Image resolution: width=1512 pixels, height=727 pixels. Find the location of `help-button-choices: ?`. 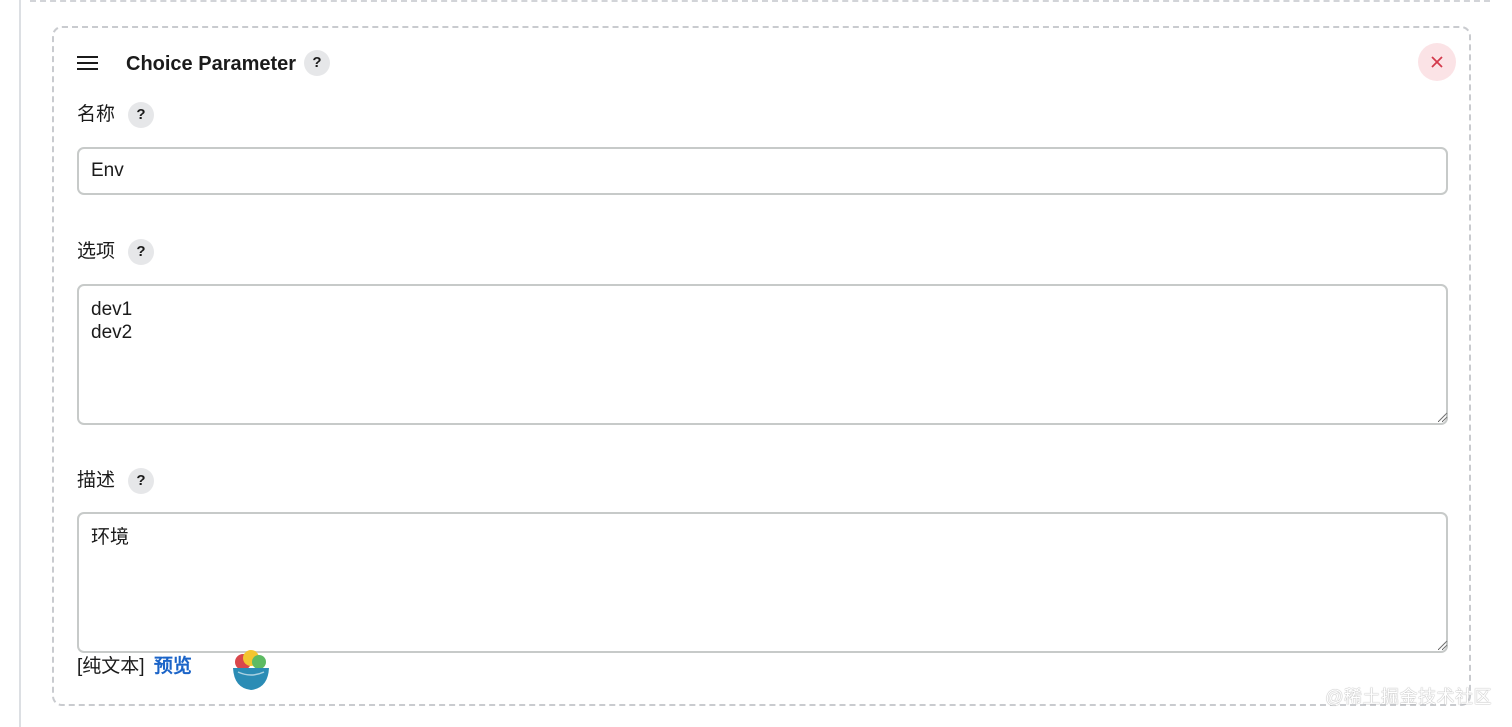

help-button-choices: ? is located at coordinates (141, 252).